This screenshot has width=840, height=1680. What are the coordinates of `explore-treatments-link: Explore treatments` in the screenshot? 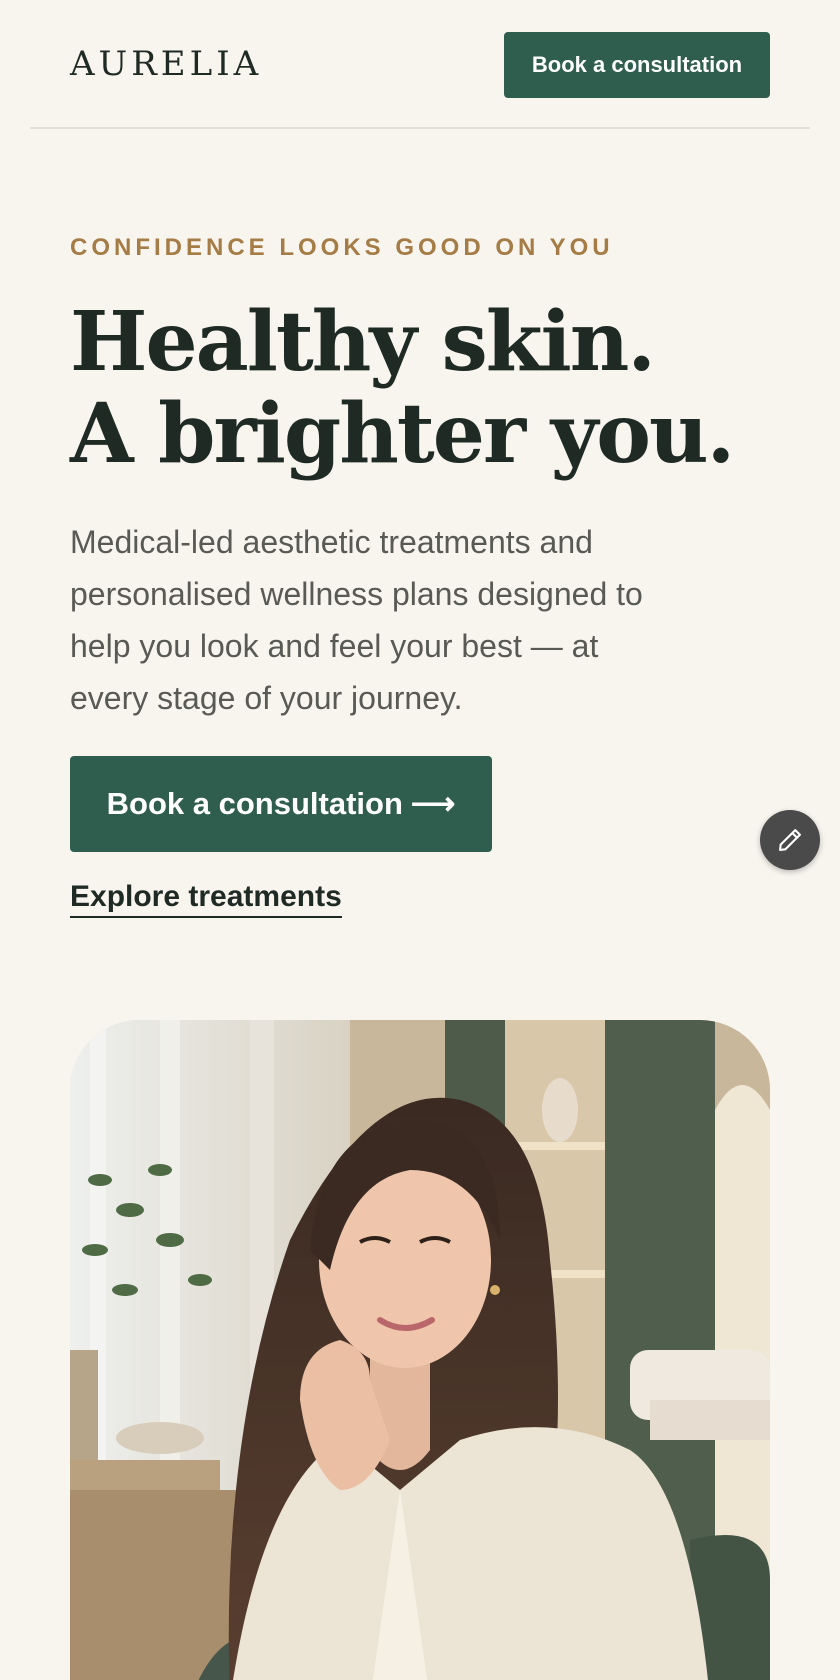 It's located at (206, 899).